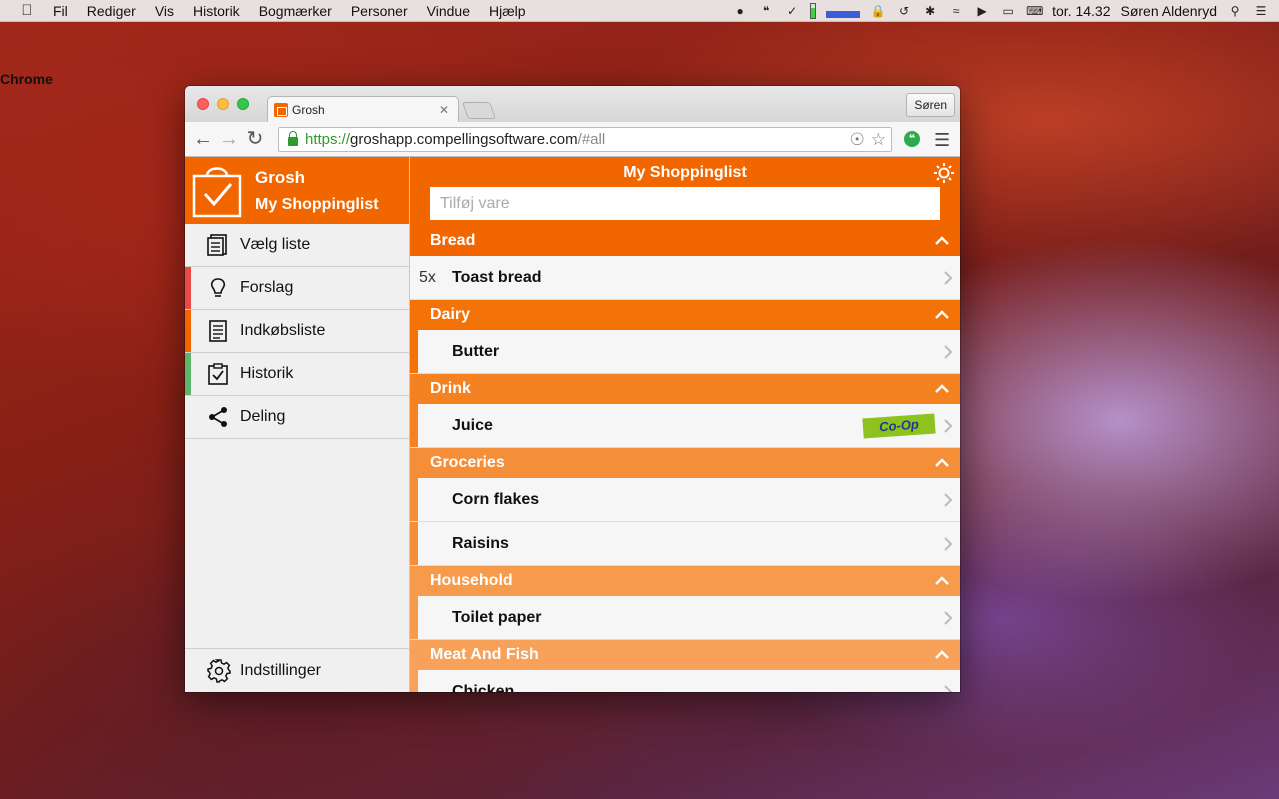 The width and height of the screenshot is (1279, 799). Describe the element at coordinates (219, 670) in the screenshot. I see `gear-icon` at that location.